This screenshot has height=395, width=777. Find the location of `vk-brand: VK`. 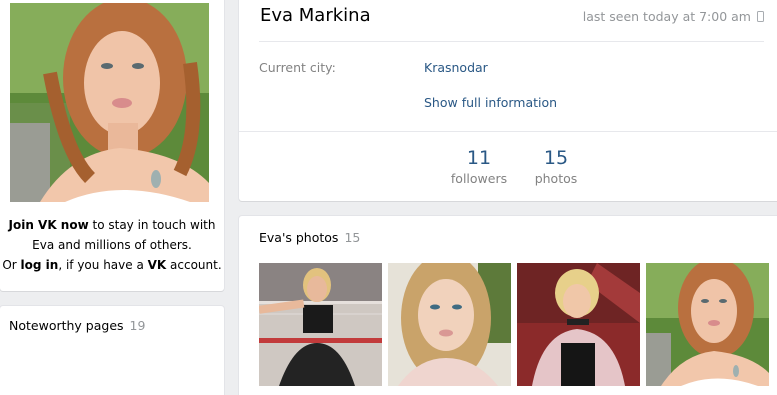

vk-brand: VK is located at coordinates (157, 265).